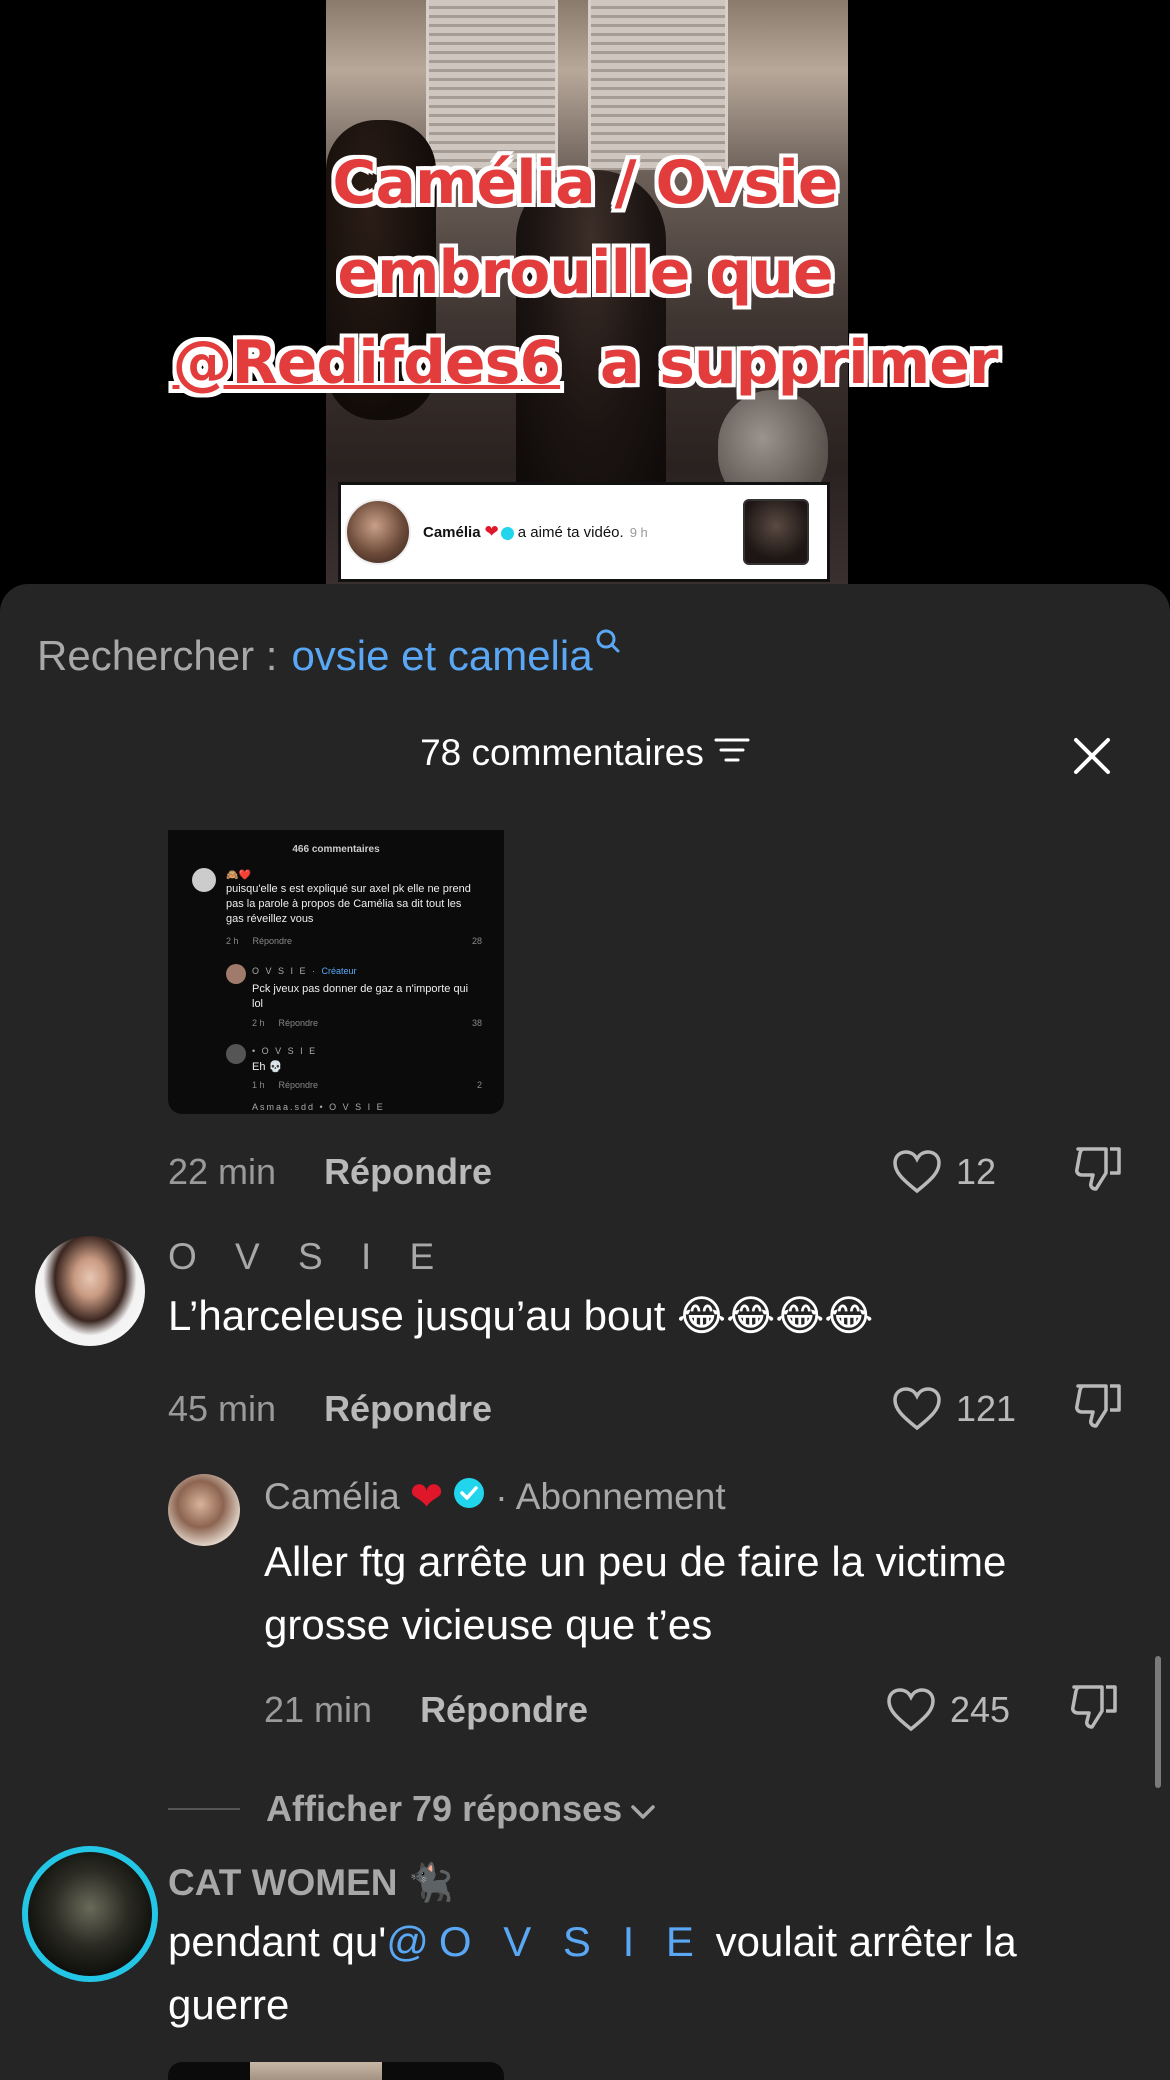 This screenshot has height=2080, width=1170. What do you see at coordinates (267, 1067) in the screenshot?
I see `embedded-comment-3: Eh 💀` at bounding box center [267, 1067].